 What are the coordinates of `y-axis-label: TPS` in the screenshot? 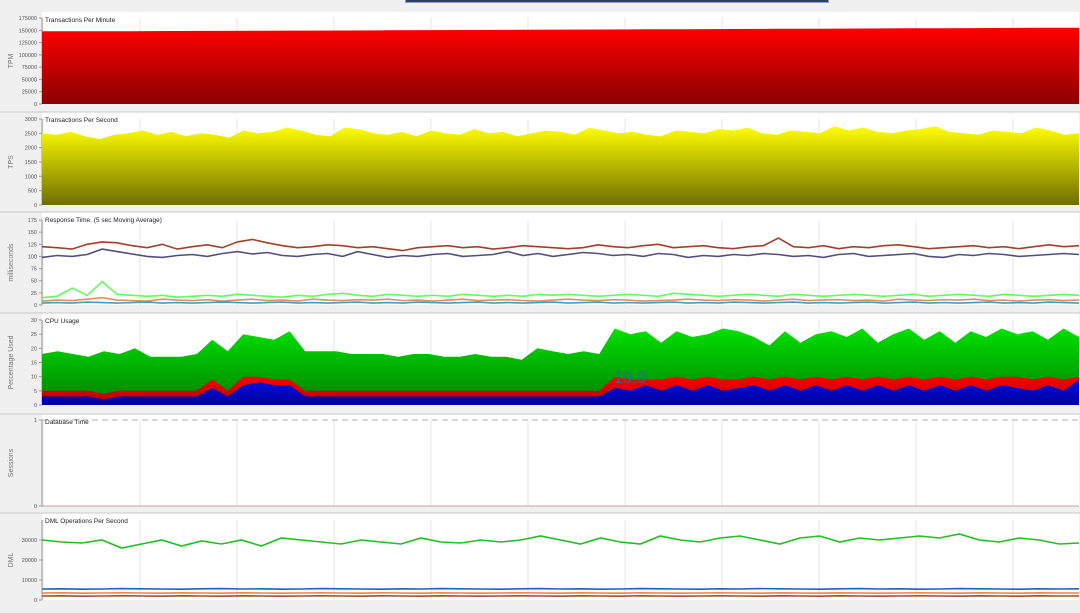 It's located at (11, 162).